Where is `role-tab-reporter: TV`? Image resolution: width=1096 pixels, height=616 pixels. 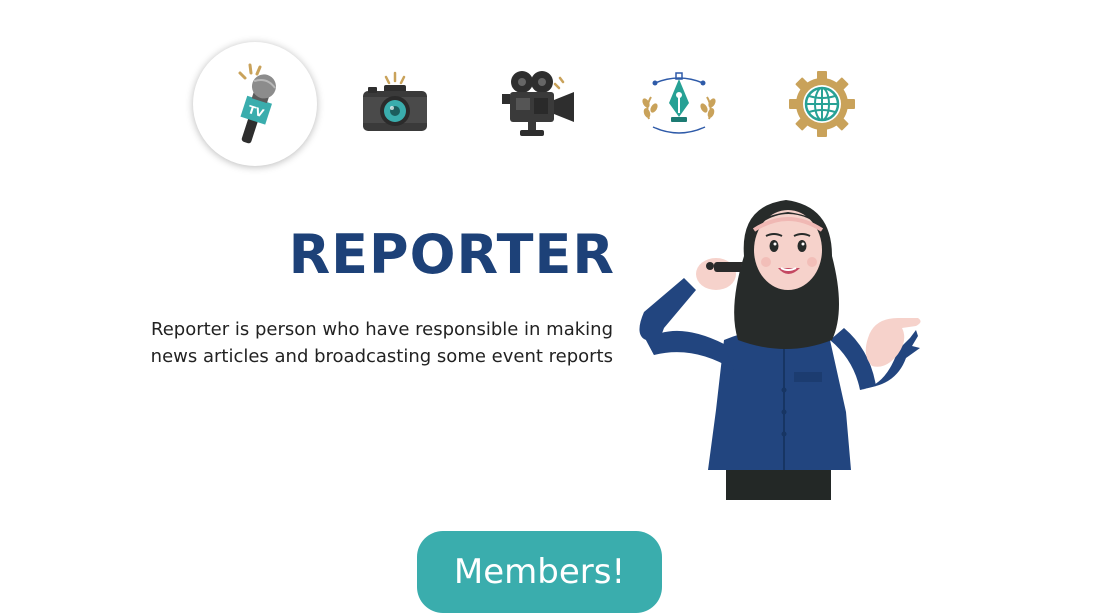 role-tab-reporter: TV is located at coordinates (255, 104).